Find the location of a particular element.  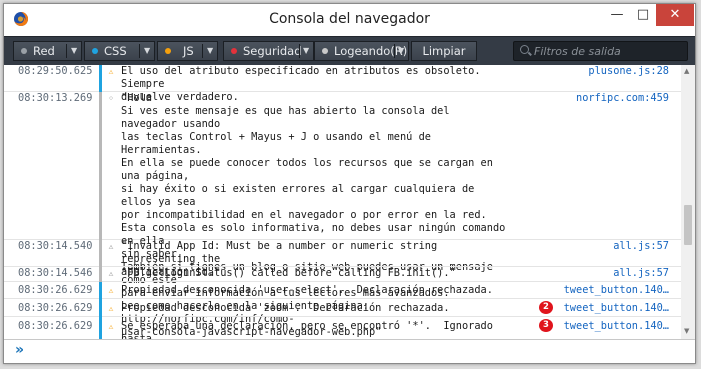

log-icon: ◦ is located at coordinates (111, 98).